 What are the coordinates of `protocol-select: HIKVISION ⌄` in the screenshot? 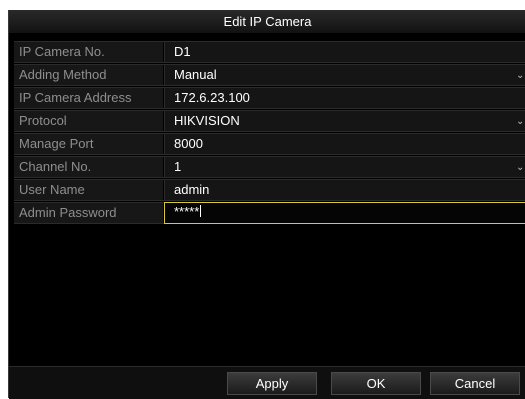 It's located at (344, 121).